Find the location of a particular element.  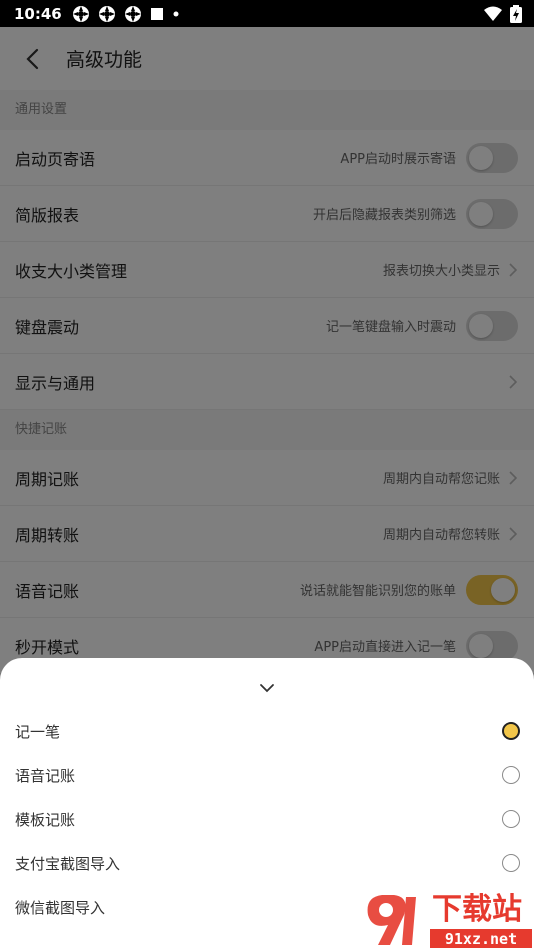

watermark-domain: 91xz.net is located at coordinates (481, 939).